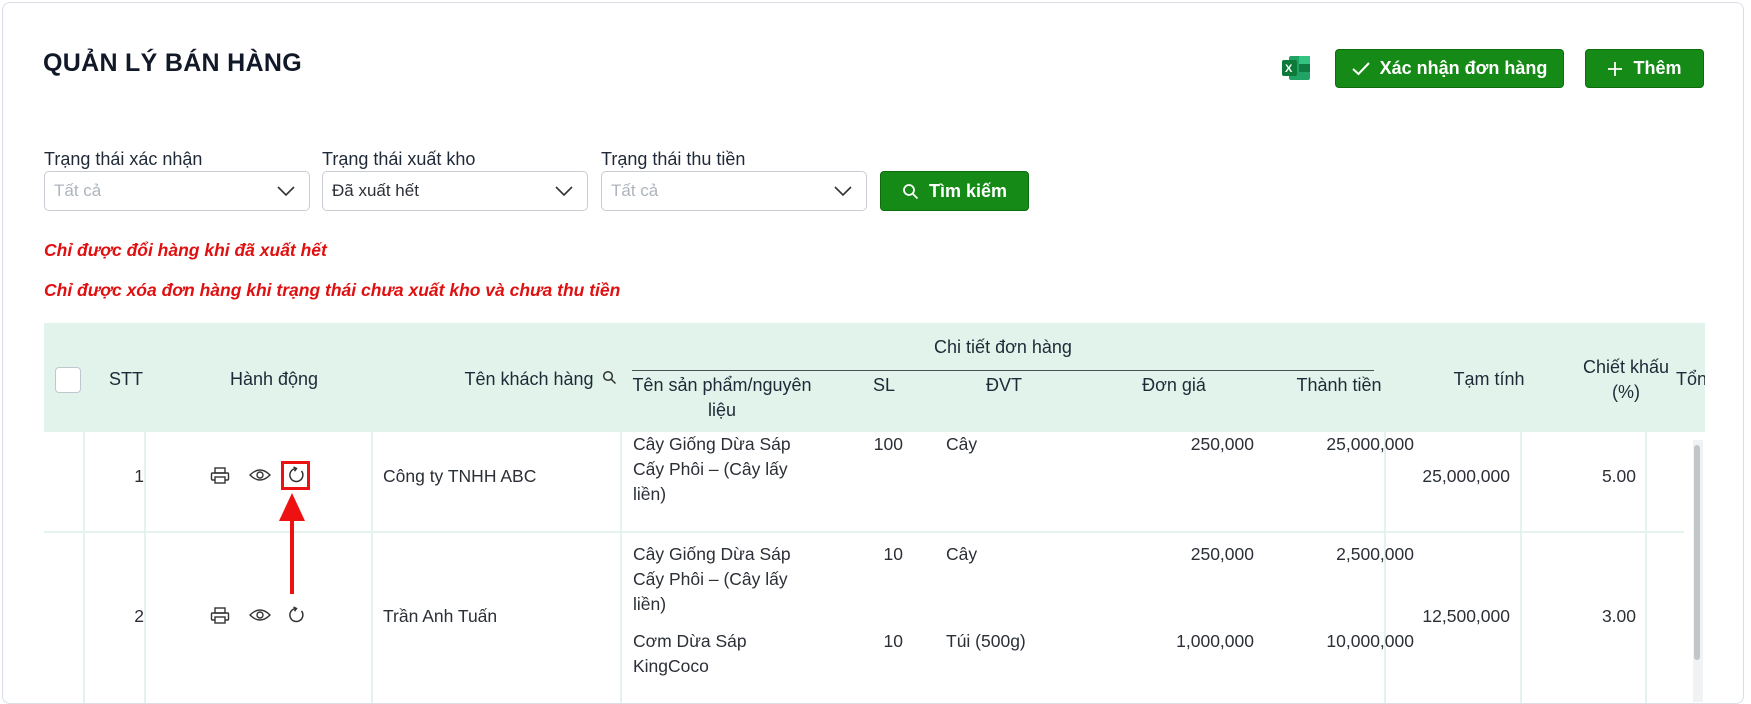 The height and width of the screenshot is (704, 1751). What do you see at coordinates (399, 159) in the screenshot?
I see `export-status-label: Trạng thái xuất kho` at bounding box center [399, 159].